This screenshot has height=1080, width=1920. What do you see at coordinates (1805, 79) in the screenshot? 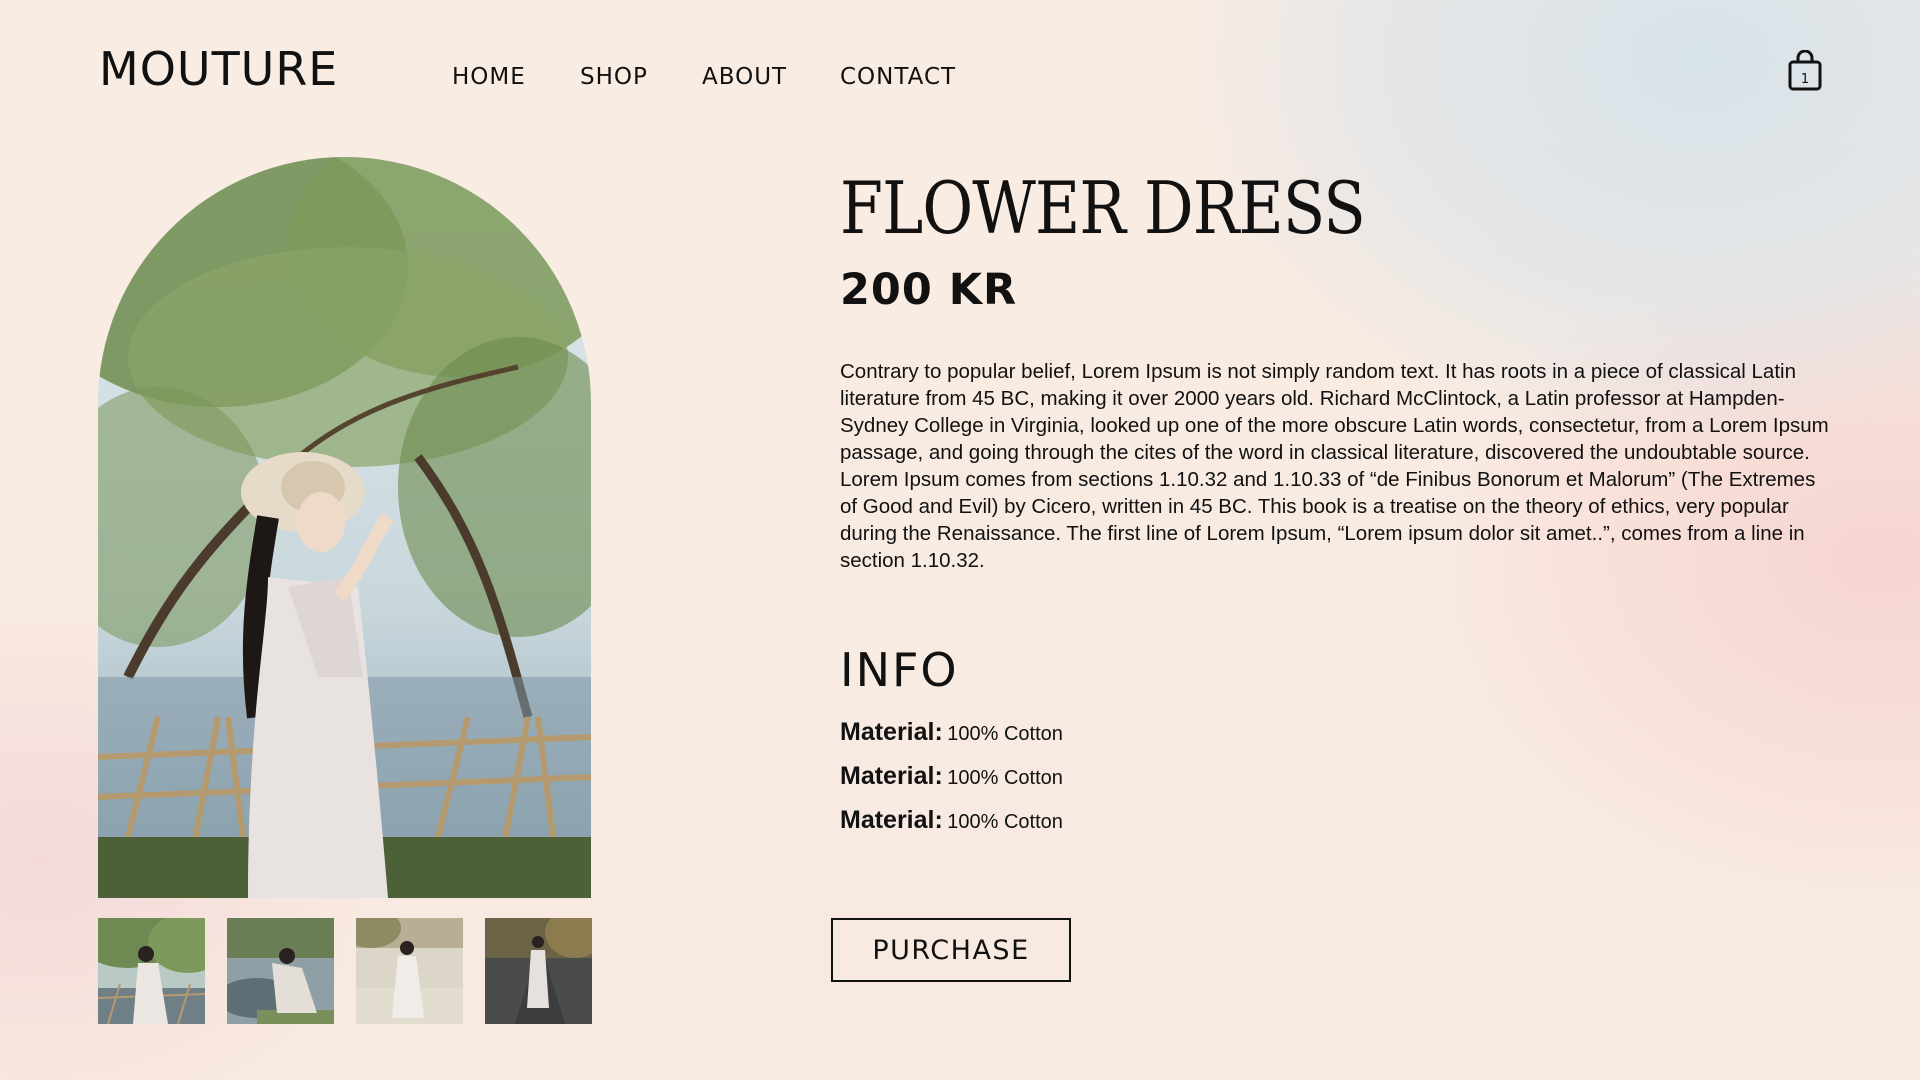
I see `cart-count: 1` at bounding box center [1805, 79].